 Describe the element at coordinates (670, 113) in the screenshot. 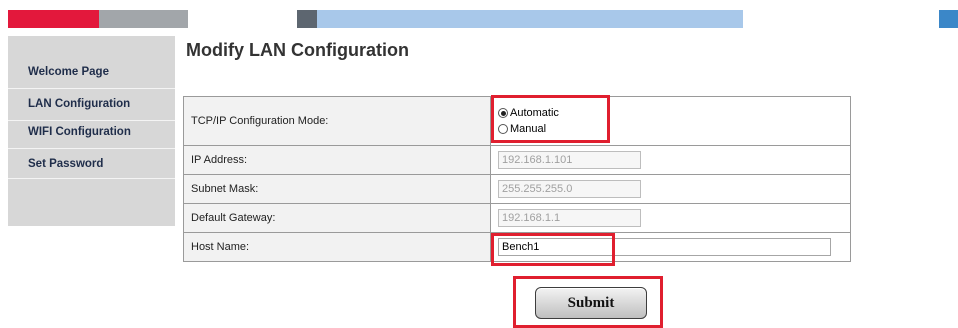

I see `radio-option-automatic: Automatic` at that location.